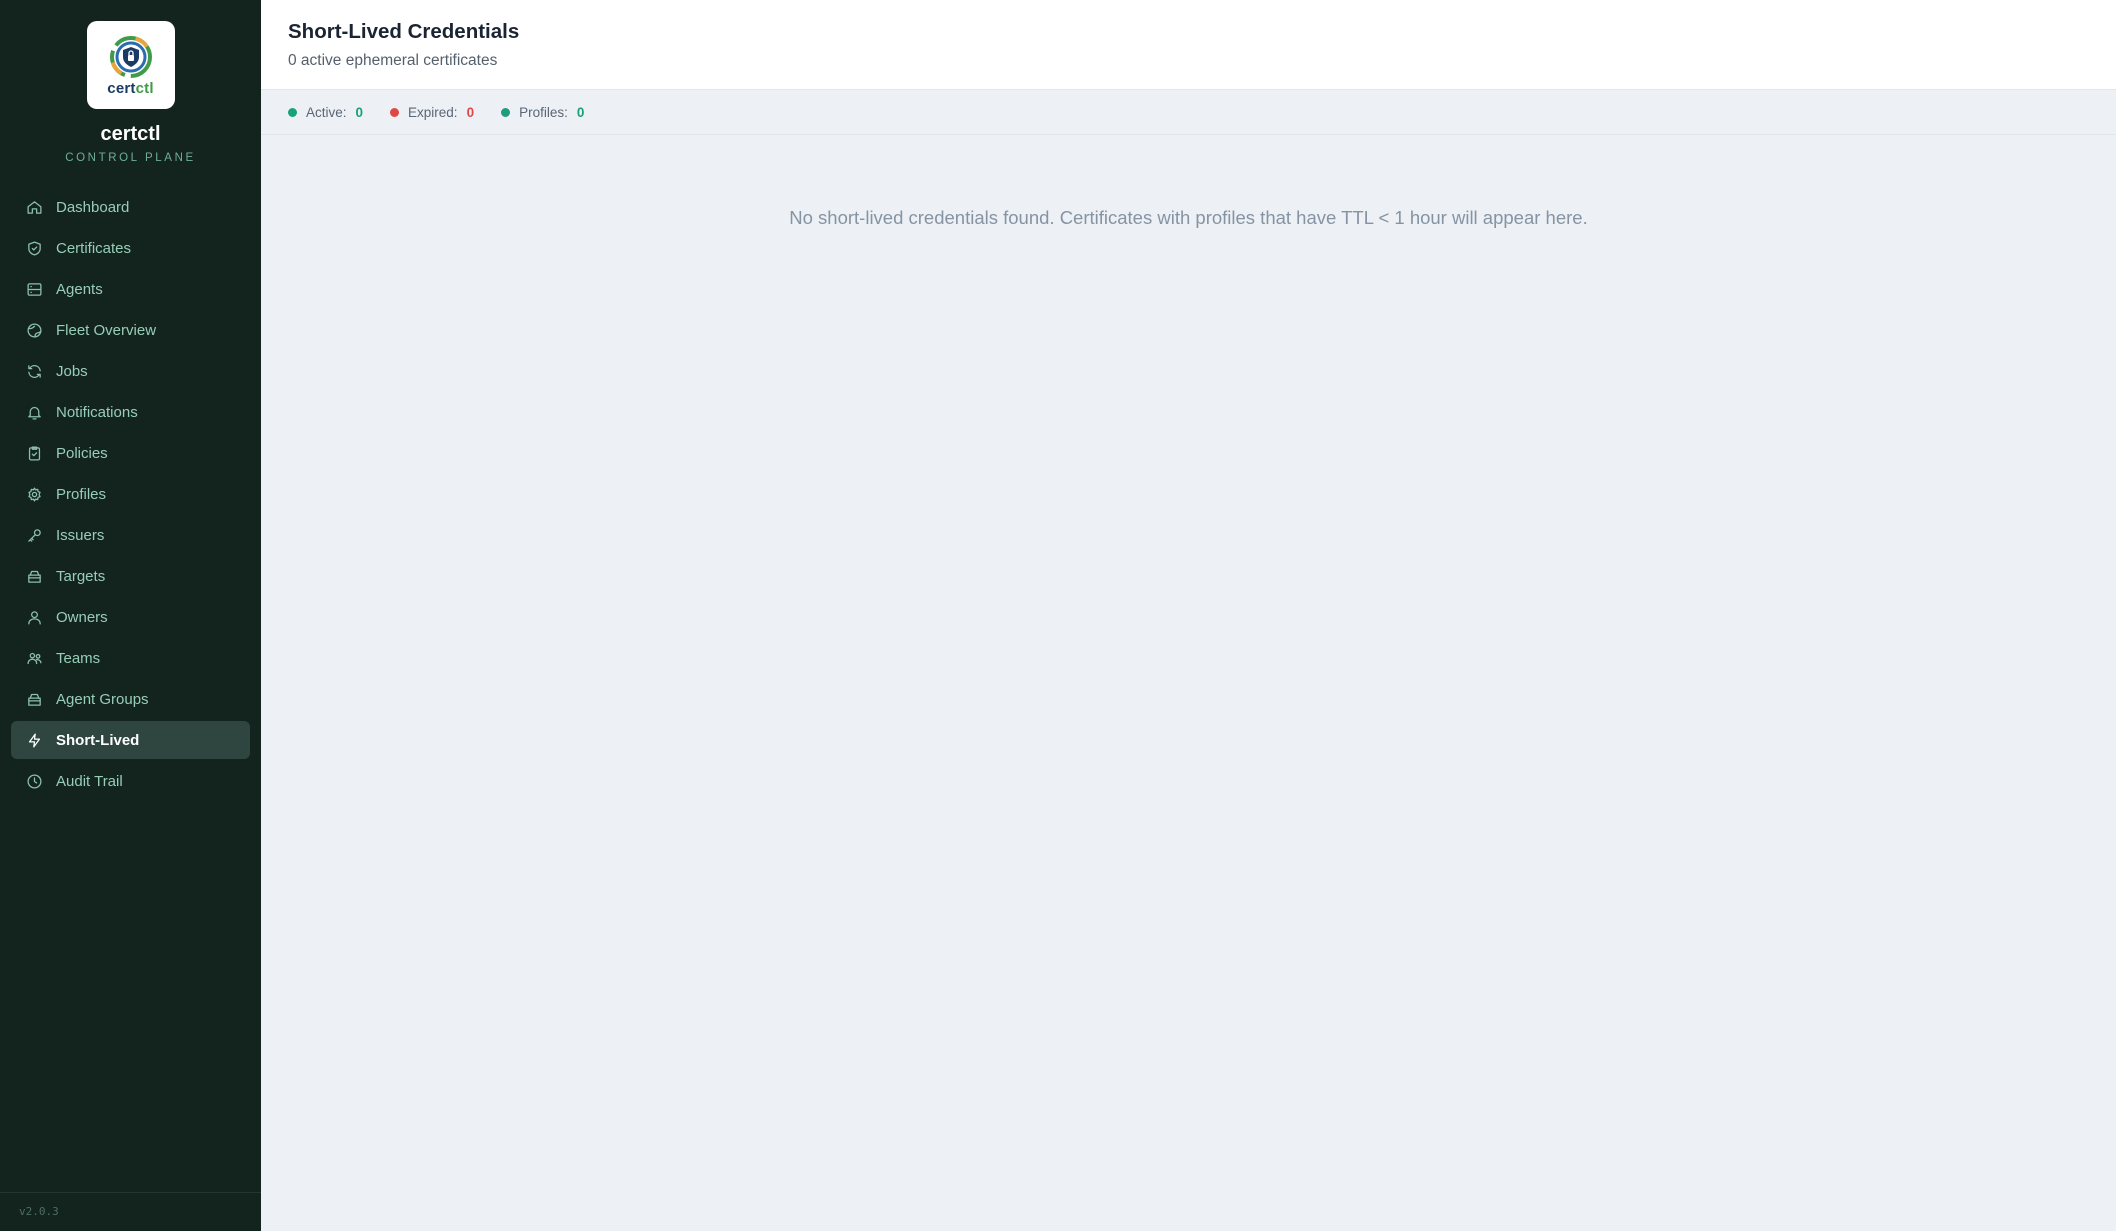 This screenshot has height=1231, width=2116. Describe the element at coordinates (130, 1211) in the screenshot. I see `version-label: v2.0.3` at that location.